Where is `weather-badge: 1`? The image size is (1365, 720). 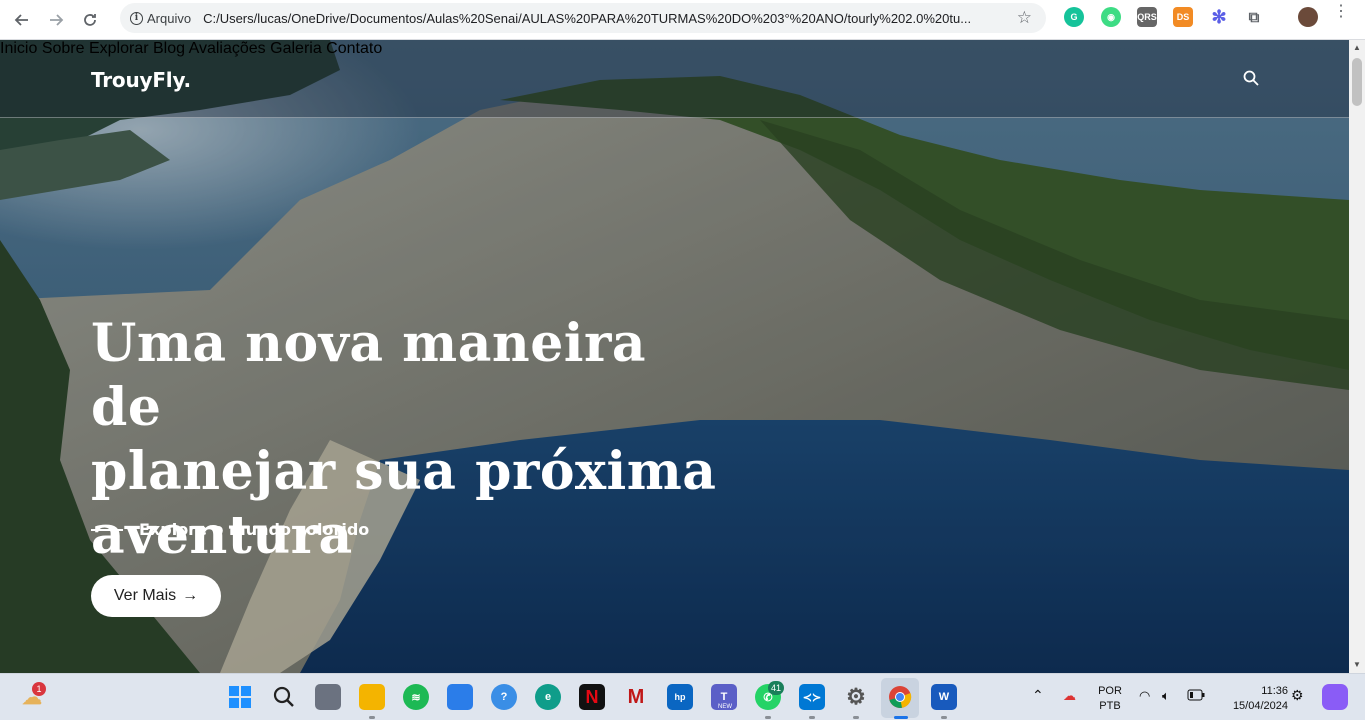 weather-badge: 1 is located at coordinates (39, 689).